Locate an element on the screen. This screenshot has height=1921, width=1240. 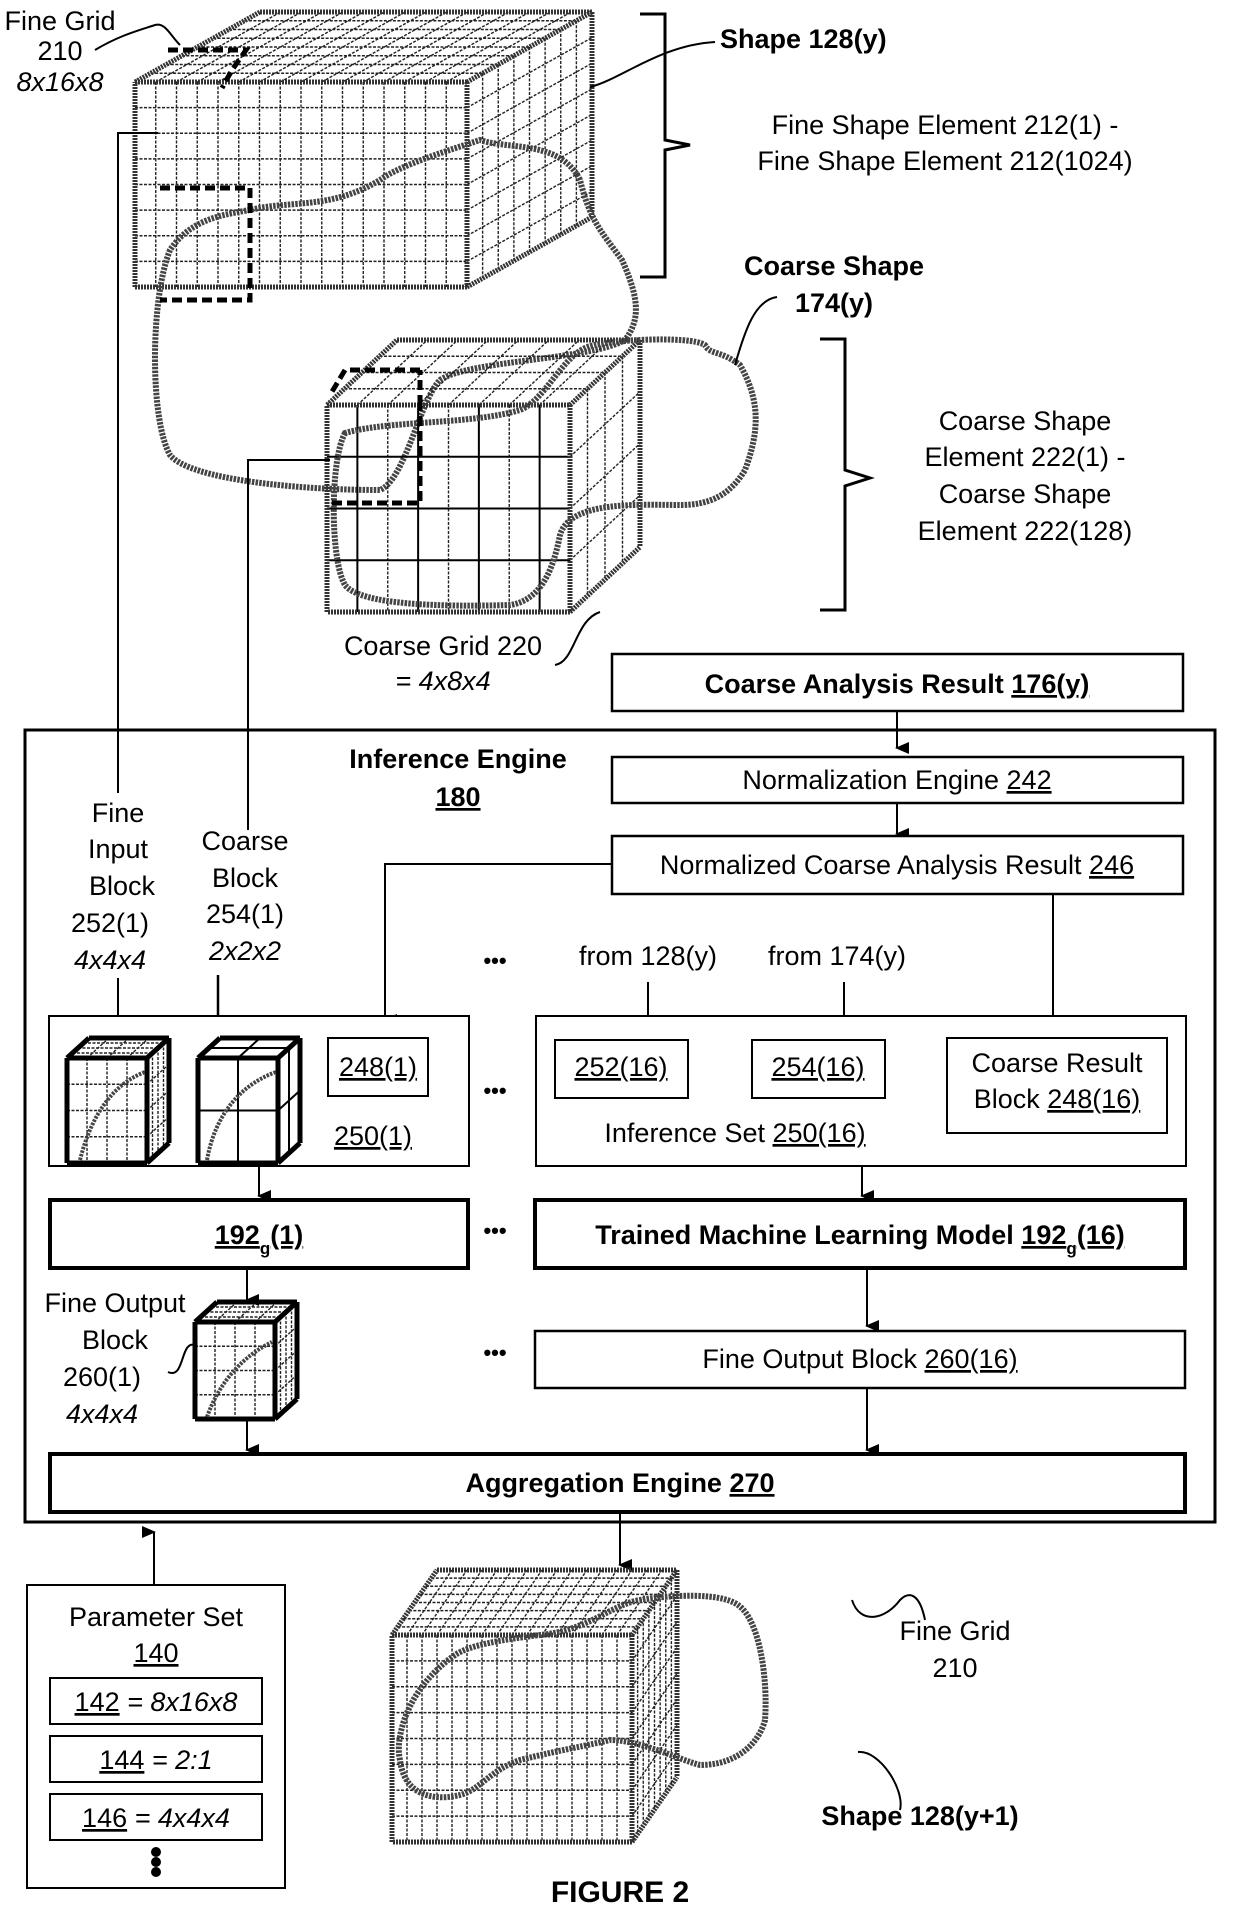
fine-grid-bottom: Fine Grid 210 Shape 128(y+1) is located at coordinates (704, 1706).